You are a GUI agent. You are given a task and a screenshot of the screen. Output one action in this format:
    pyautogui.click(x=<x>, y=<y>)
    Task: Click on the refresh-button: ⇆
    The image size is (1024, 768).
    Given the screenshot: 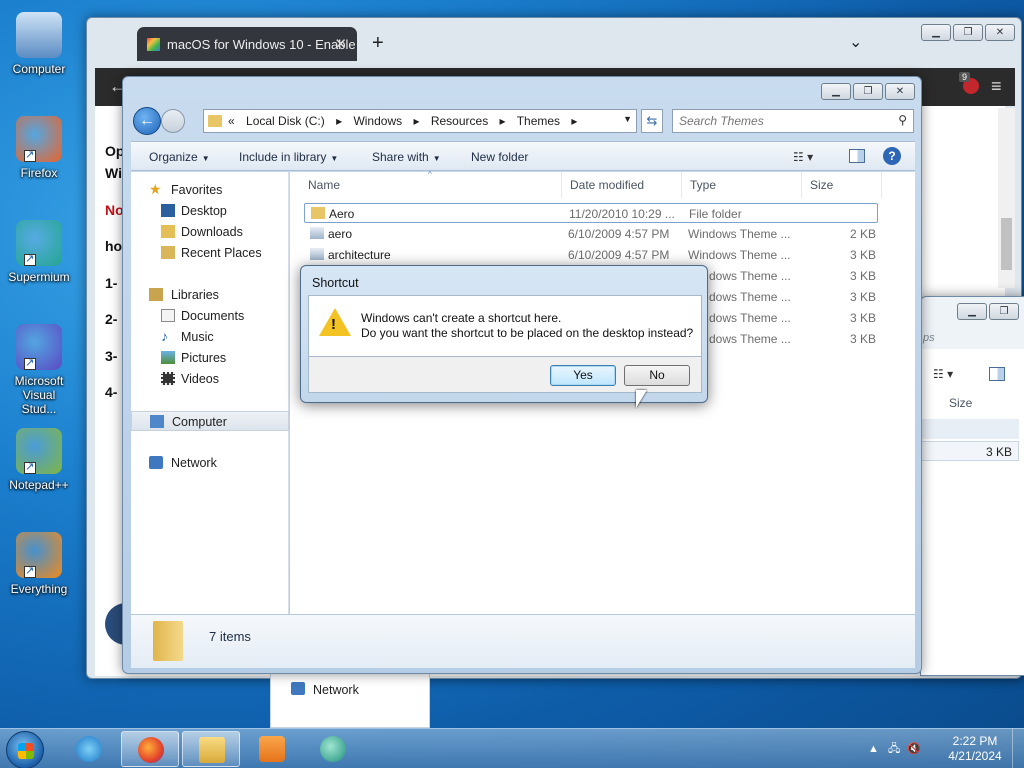 What is the action you would take?
    pyautogui.click(x=652, y=121)
    